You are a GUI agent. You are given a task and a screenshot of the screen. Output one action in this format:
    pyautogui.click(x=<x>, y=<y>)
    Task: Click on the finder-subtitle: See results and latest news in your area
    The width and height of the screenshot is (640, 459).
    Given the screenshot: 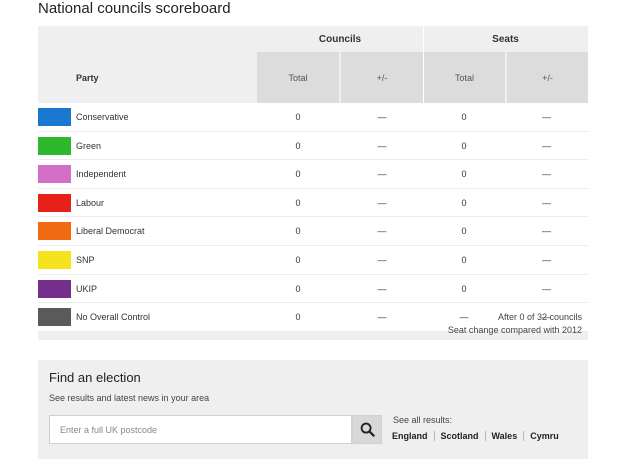 What is the action you would take?
    pyautogui.click(x=129, y=398)
    